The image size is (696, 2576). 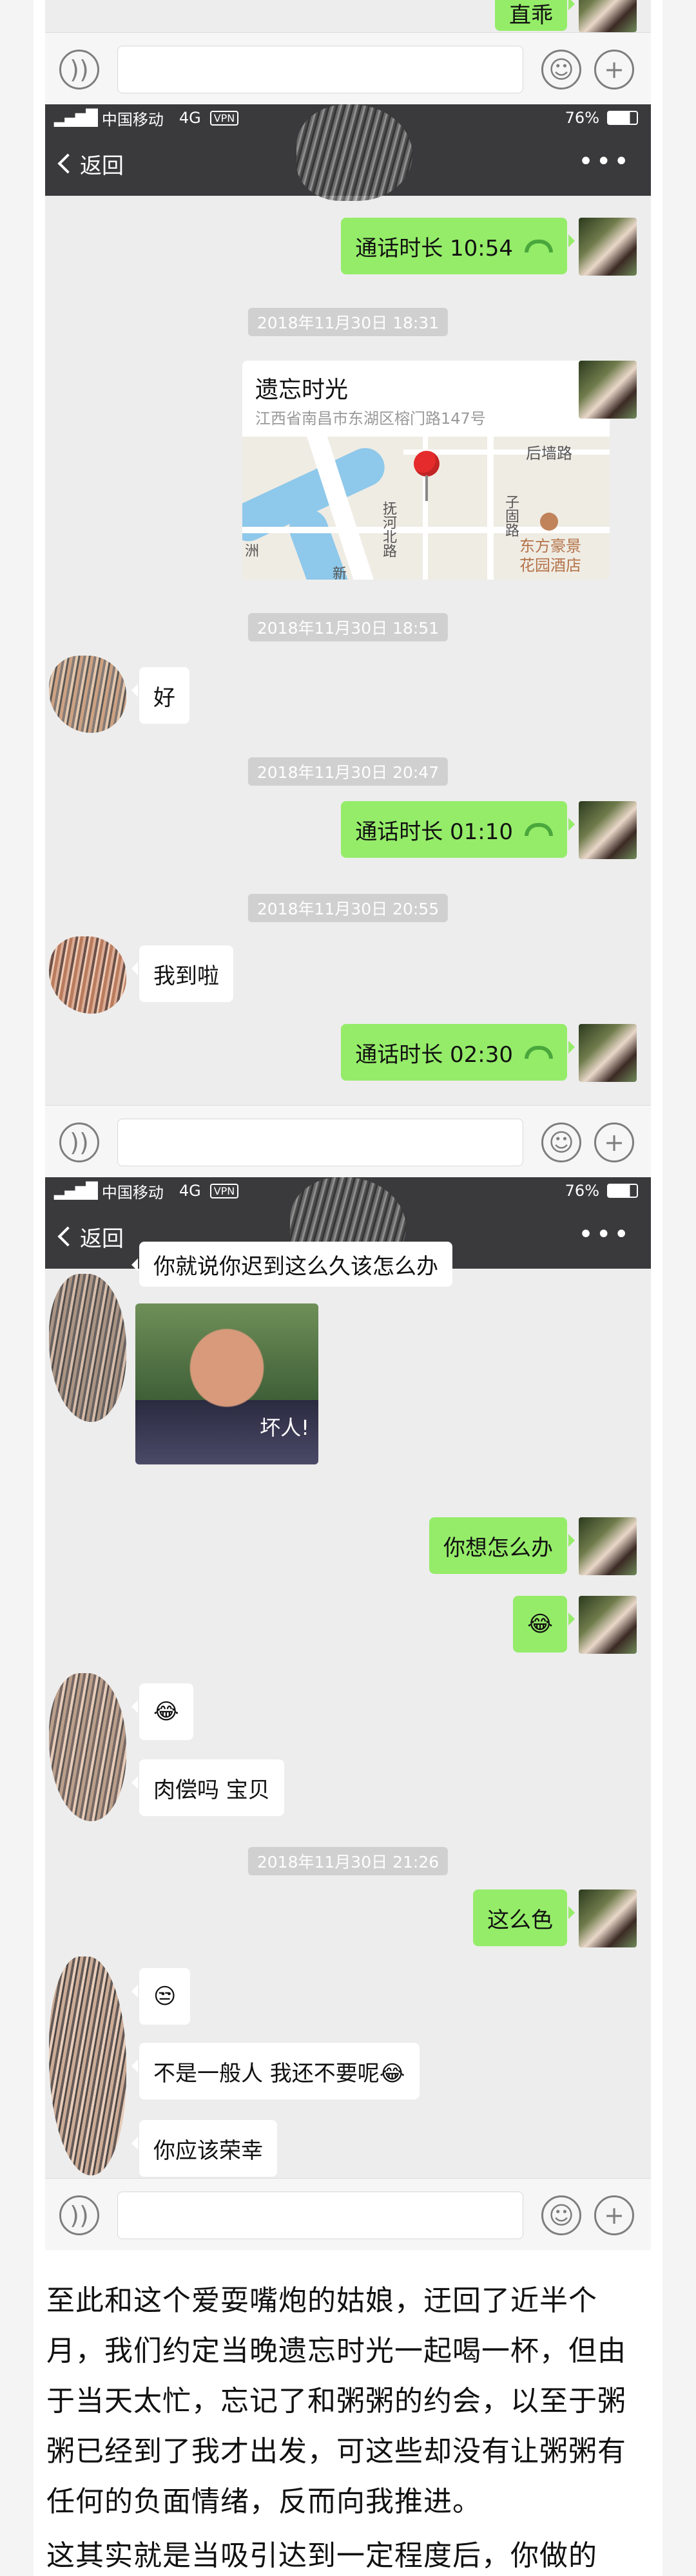 What do you see at coordinates (226, 1384) in the screenshot?
I see `sticker-image: 坏人!` at bounding box center [226, 1384].